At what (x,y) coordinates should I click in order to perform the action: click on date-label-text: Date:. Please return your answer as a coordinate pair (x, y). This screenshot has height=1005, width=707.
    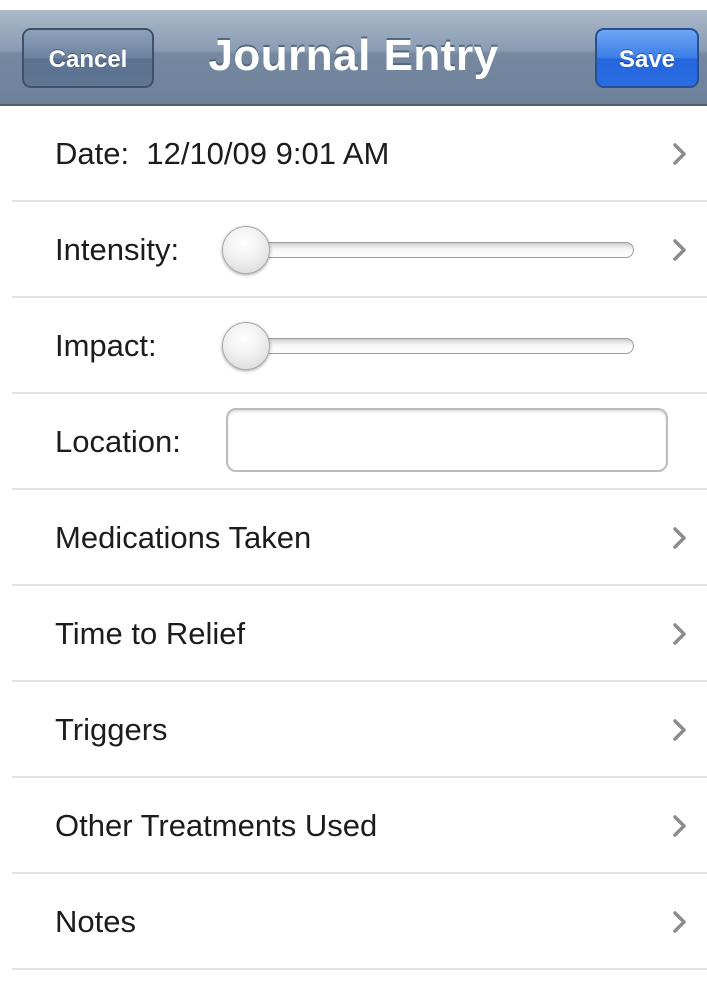
    Looking at the image, I should click on (92, 153).